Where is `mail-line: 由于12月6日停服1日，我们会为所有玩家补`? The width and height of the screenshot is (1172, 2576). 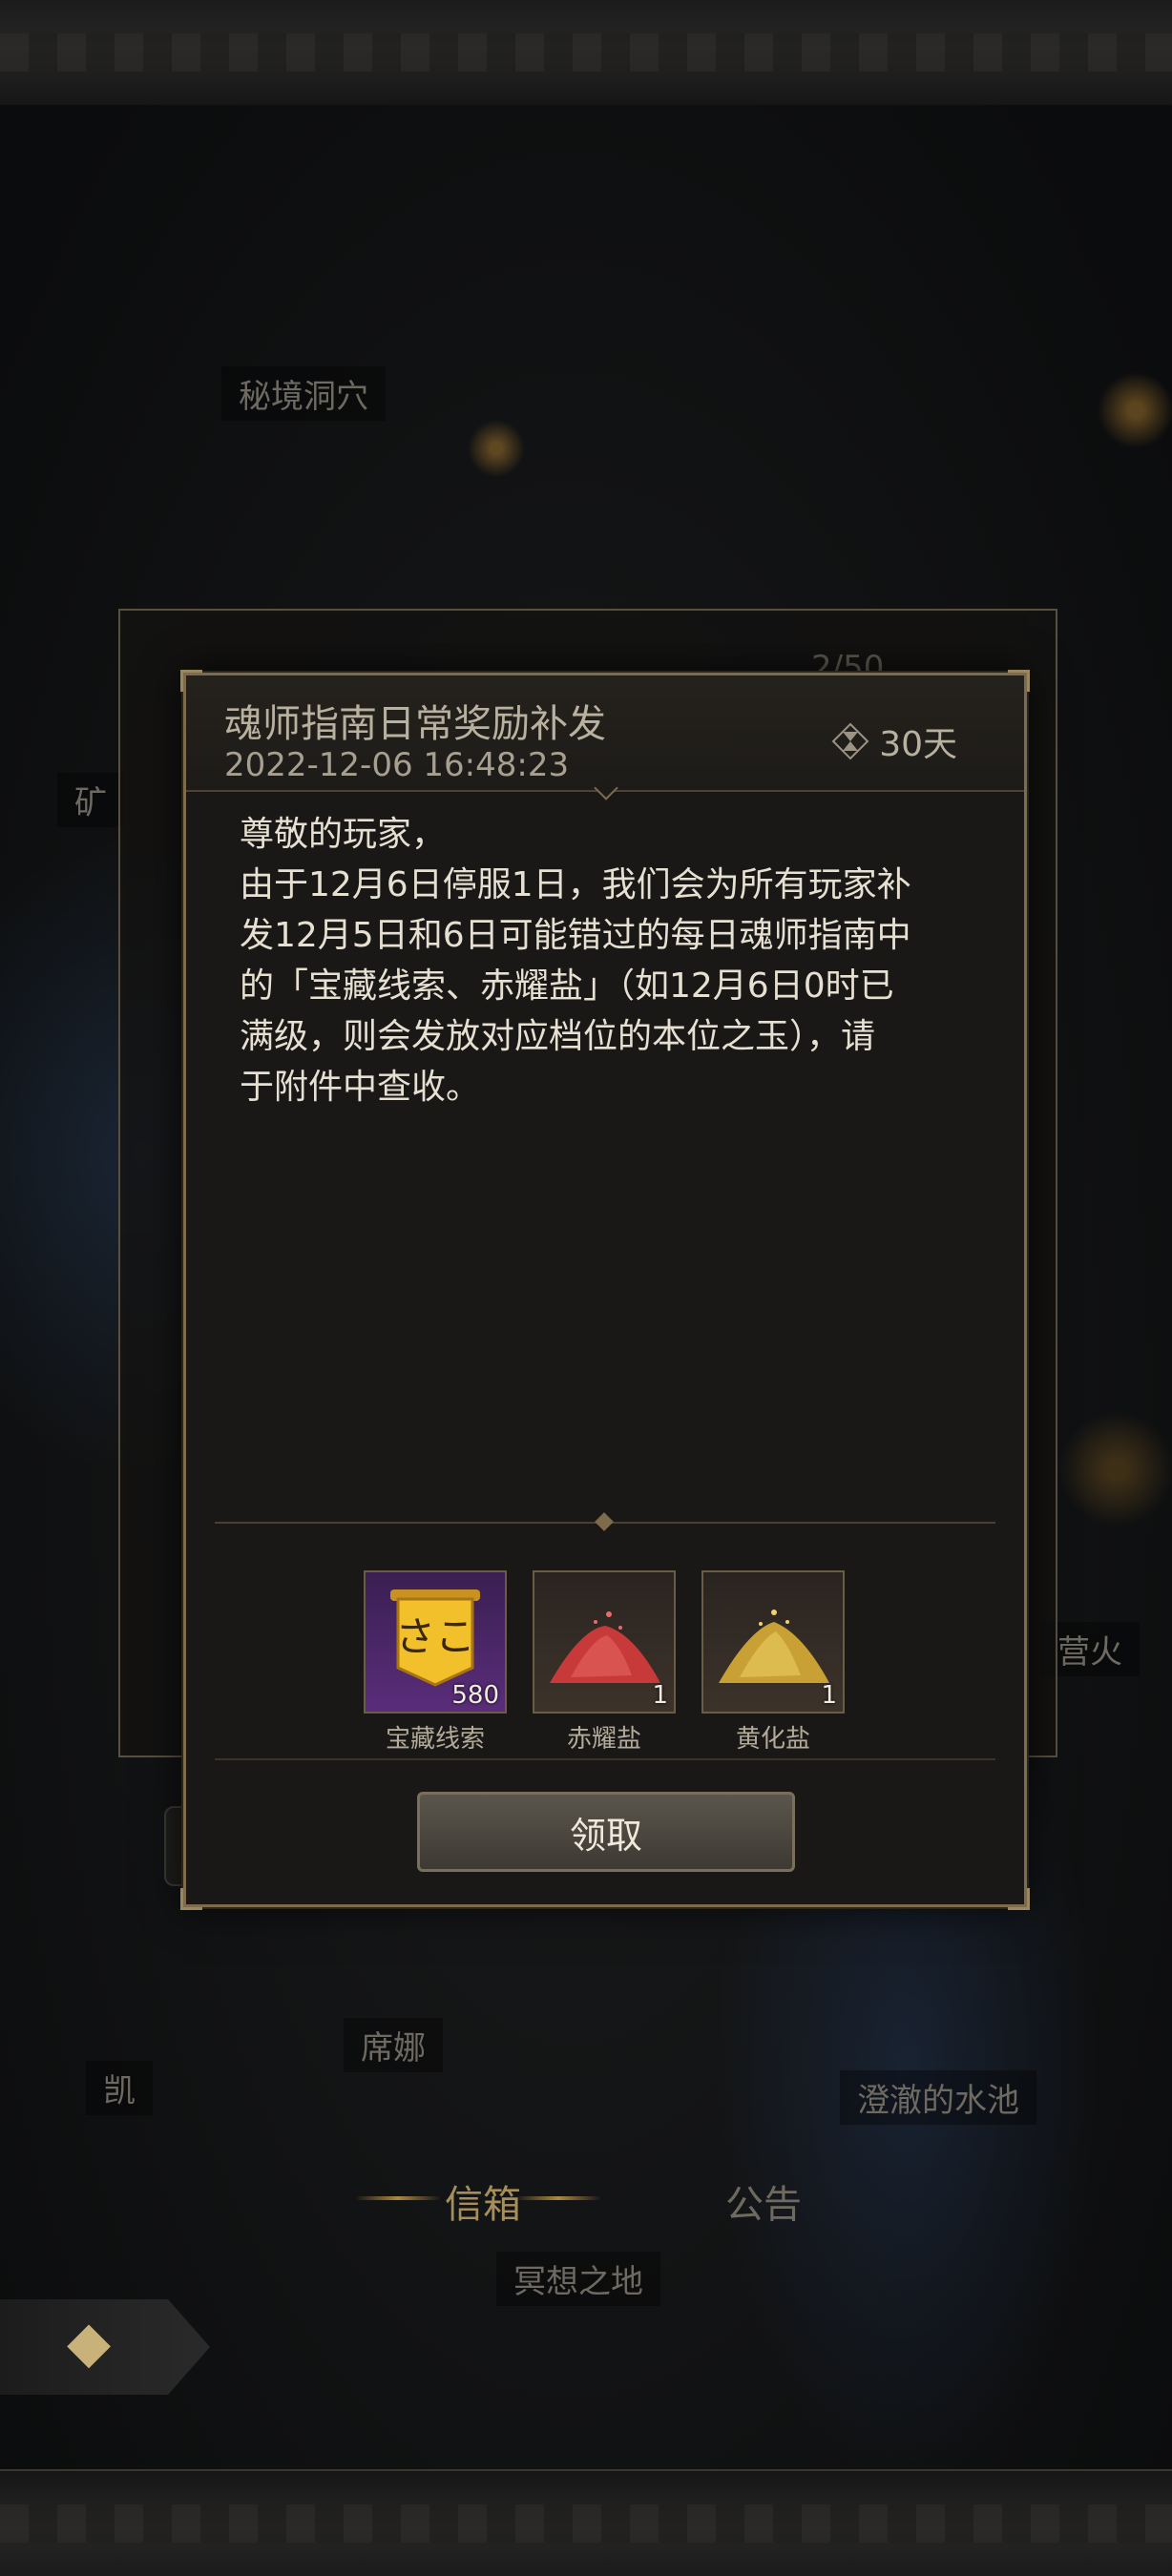 mail-line: 由于12月6日停服1日，我们会为所有玩家补 is located at coordinates (575, 884).